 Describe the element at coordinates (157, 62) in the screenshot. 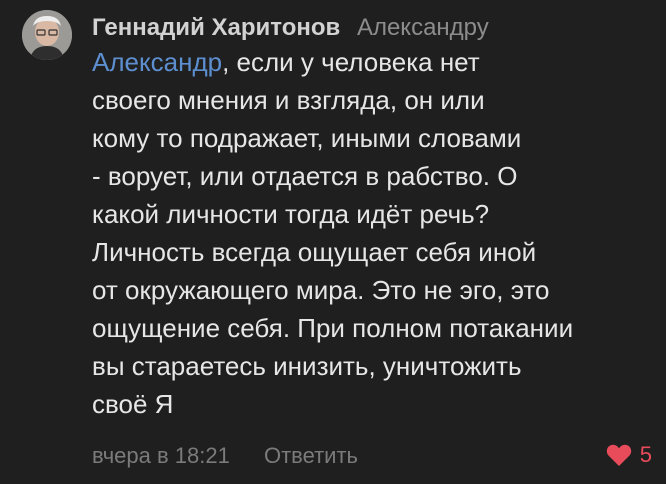

I see `mention-link: Александр` at that location.